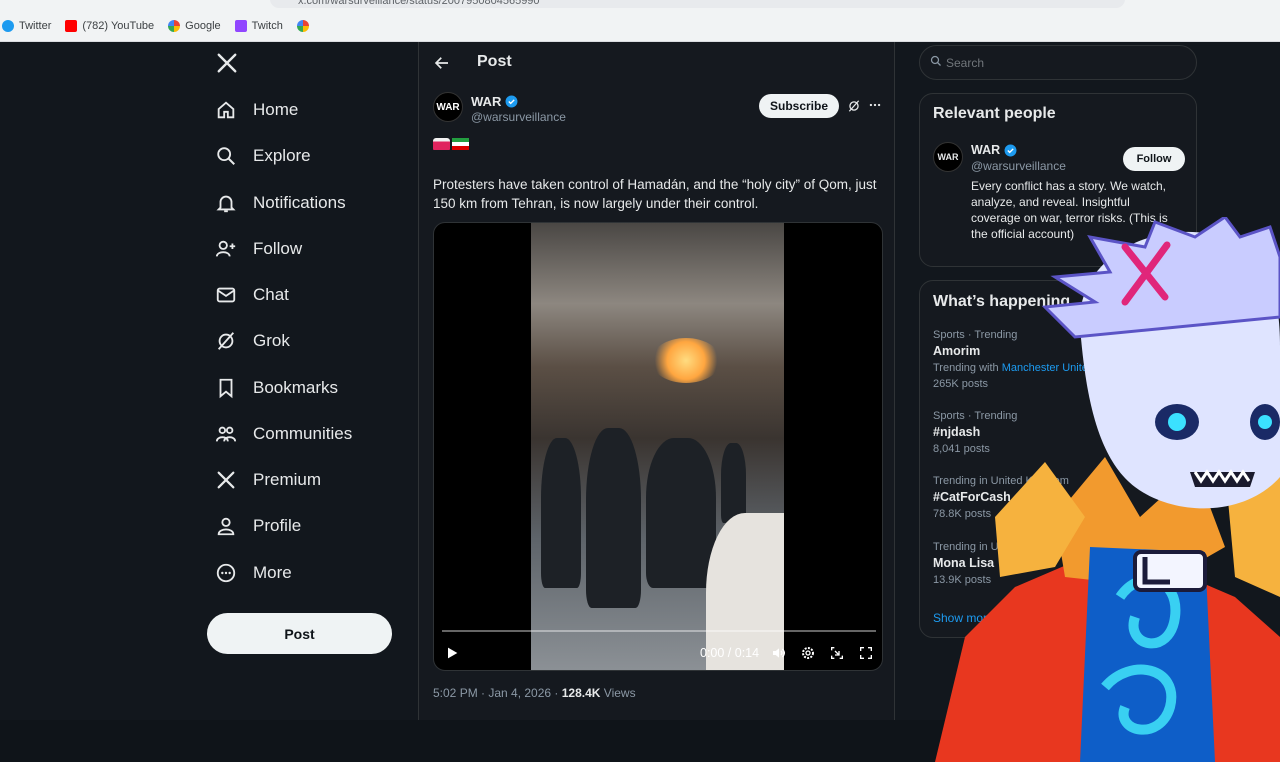 This screenshot has height=762, width=1280. I want to click on nav-communities: Communities, so click(283, 434).